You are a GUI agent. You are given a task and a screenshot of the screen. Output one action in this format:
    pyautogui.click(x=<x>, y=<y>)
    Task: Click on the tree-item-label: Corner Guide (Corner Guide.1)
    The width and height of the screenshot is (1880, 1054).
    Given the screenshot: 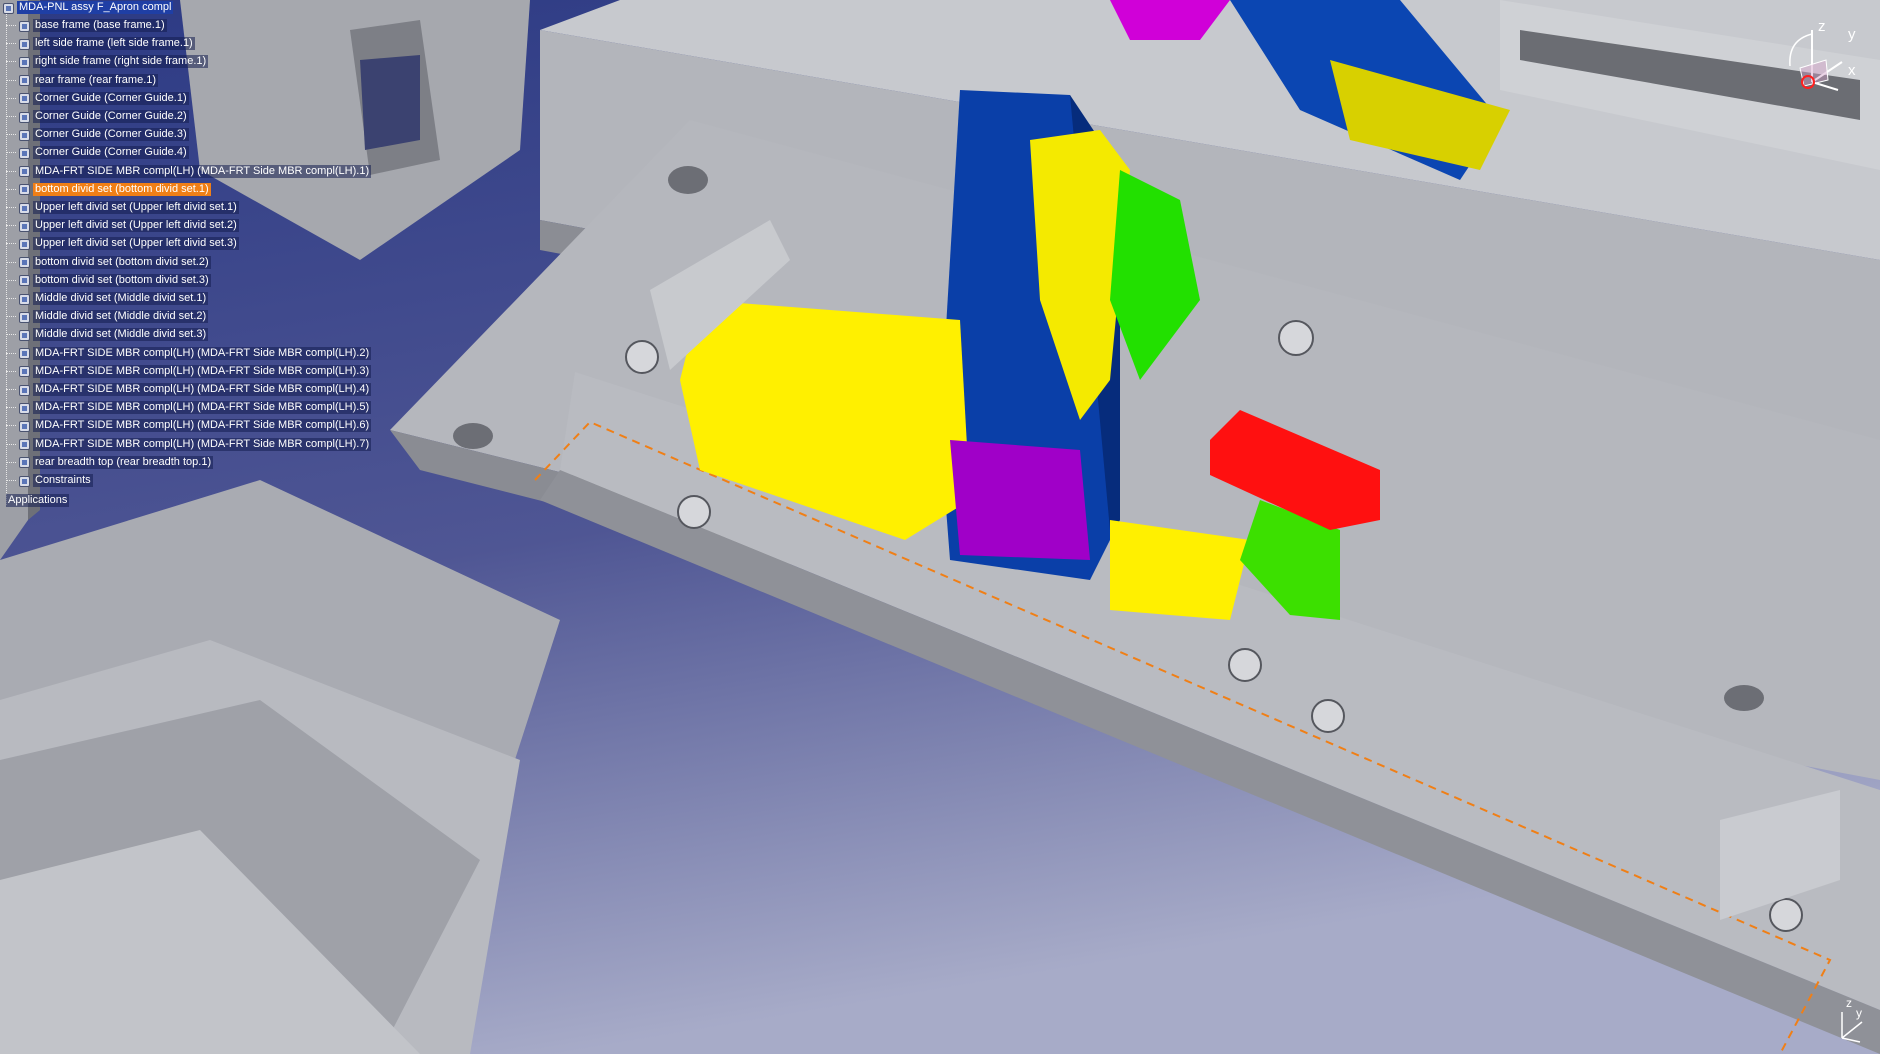 What is the action you would take?
    pyautogui.click(x=111, y=98)
    